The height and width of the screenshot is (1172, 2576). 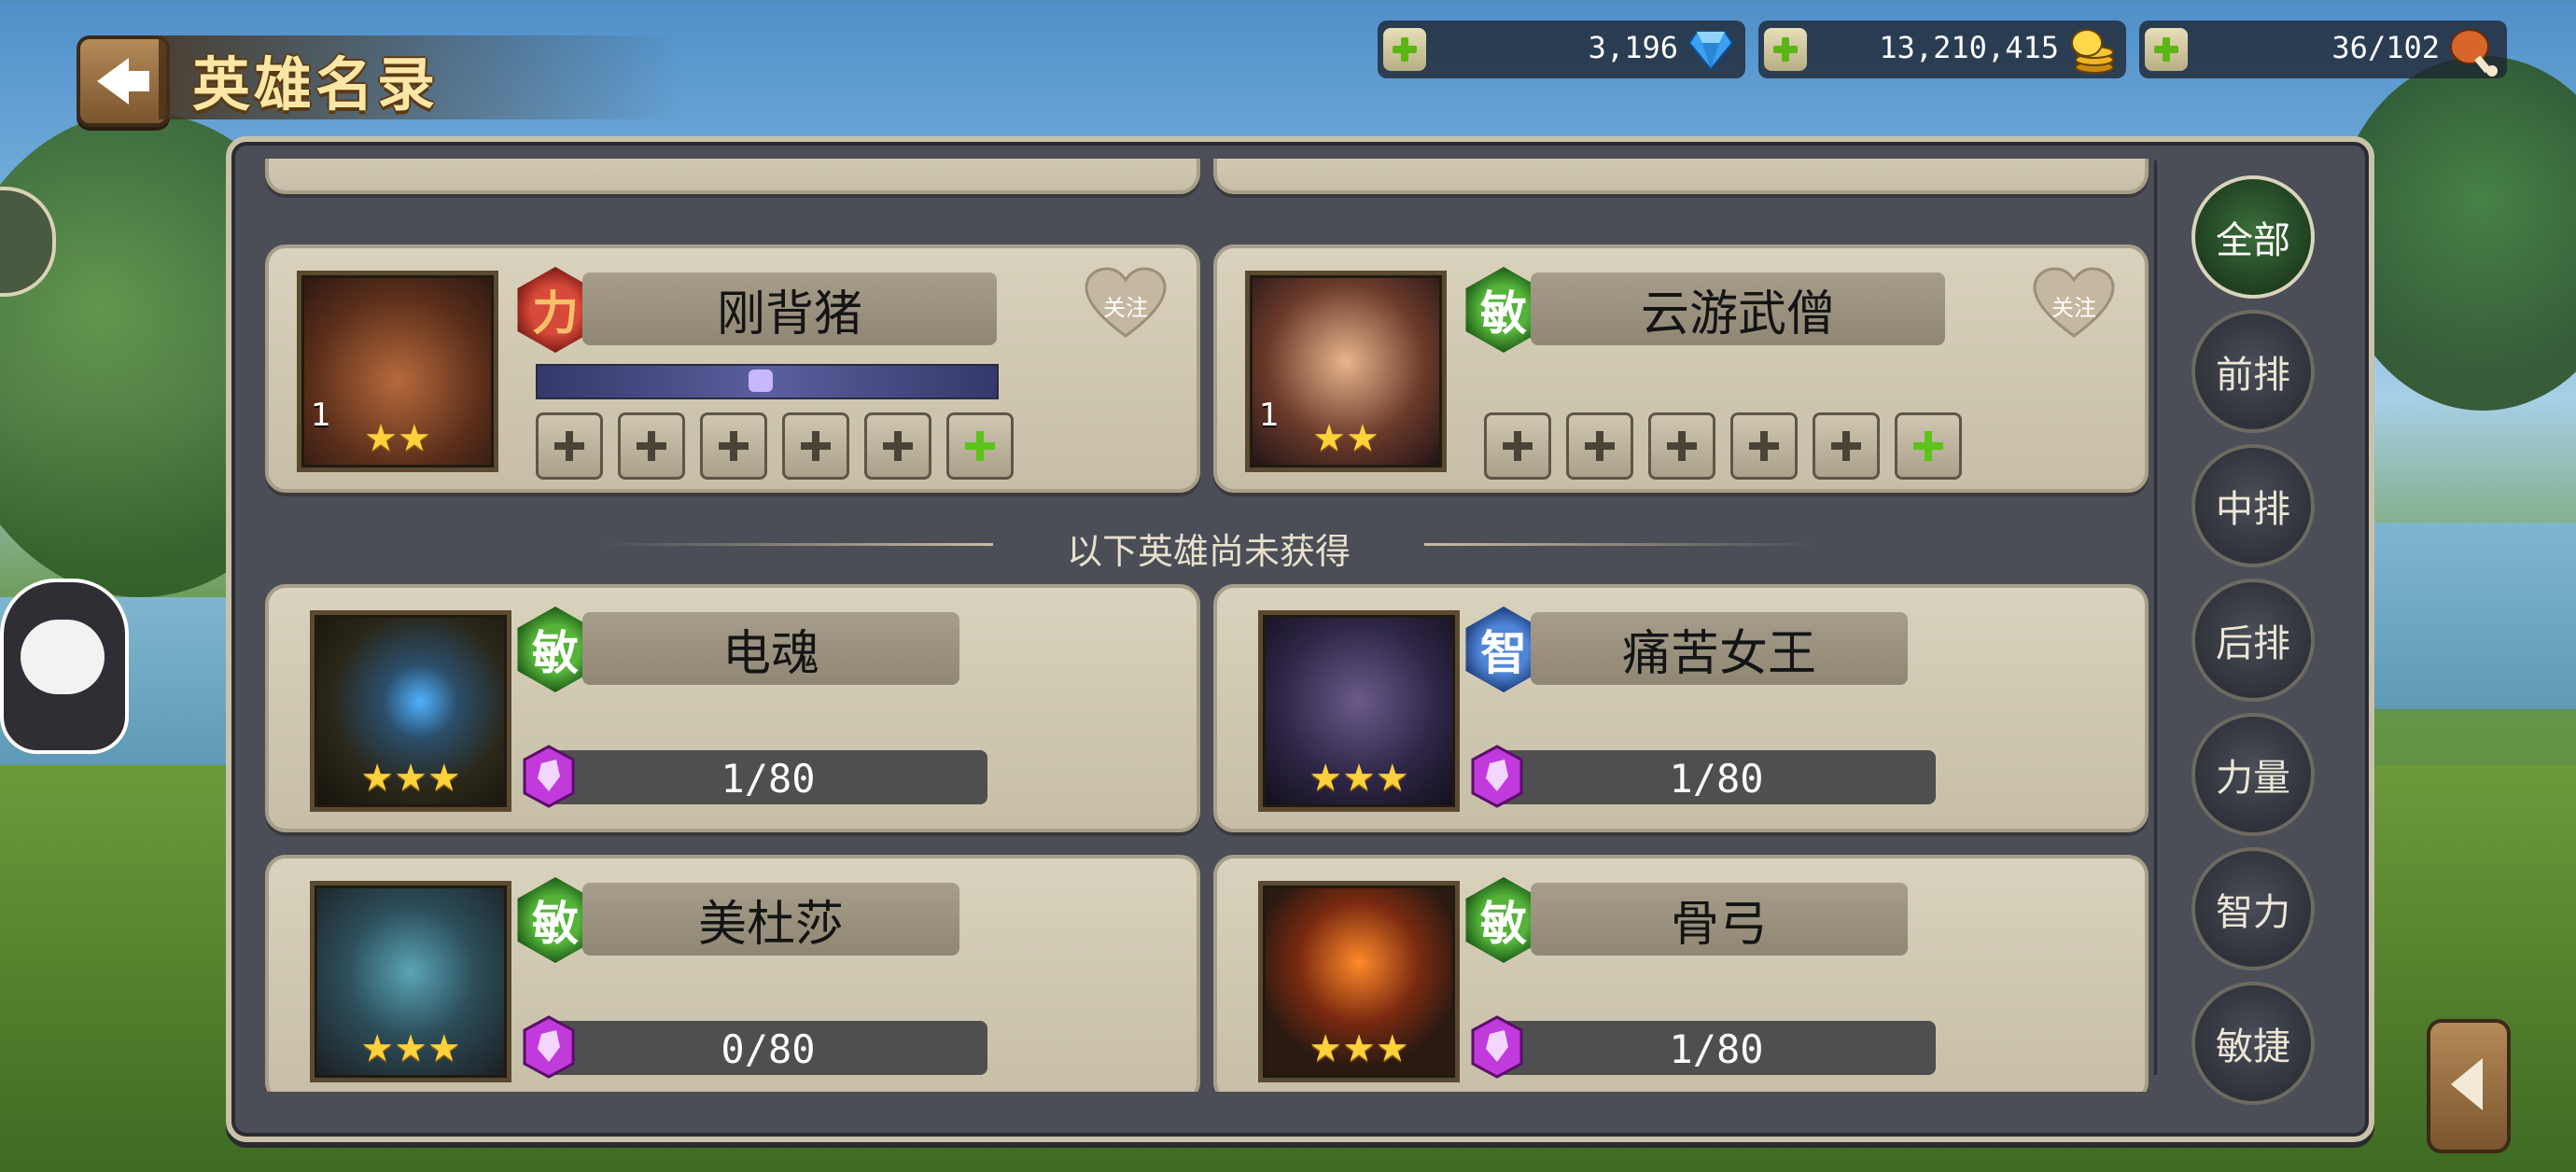 What do you see at coordinates (2323, 49) in the screenshot?
I see `stamina-resource: 36/102` at bounding box center [2323, 49].